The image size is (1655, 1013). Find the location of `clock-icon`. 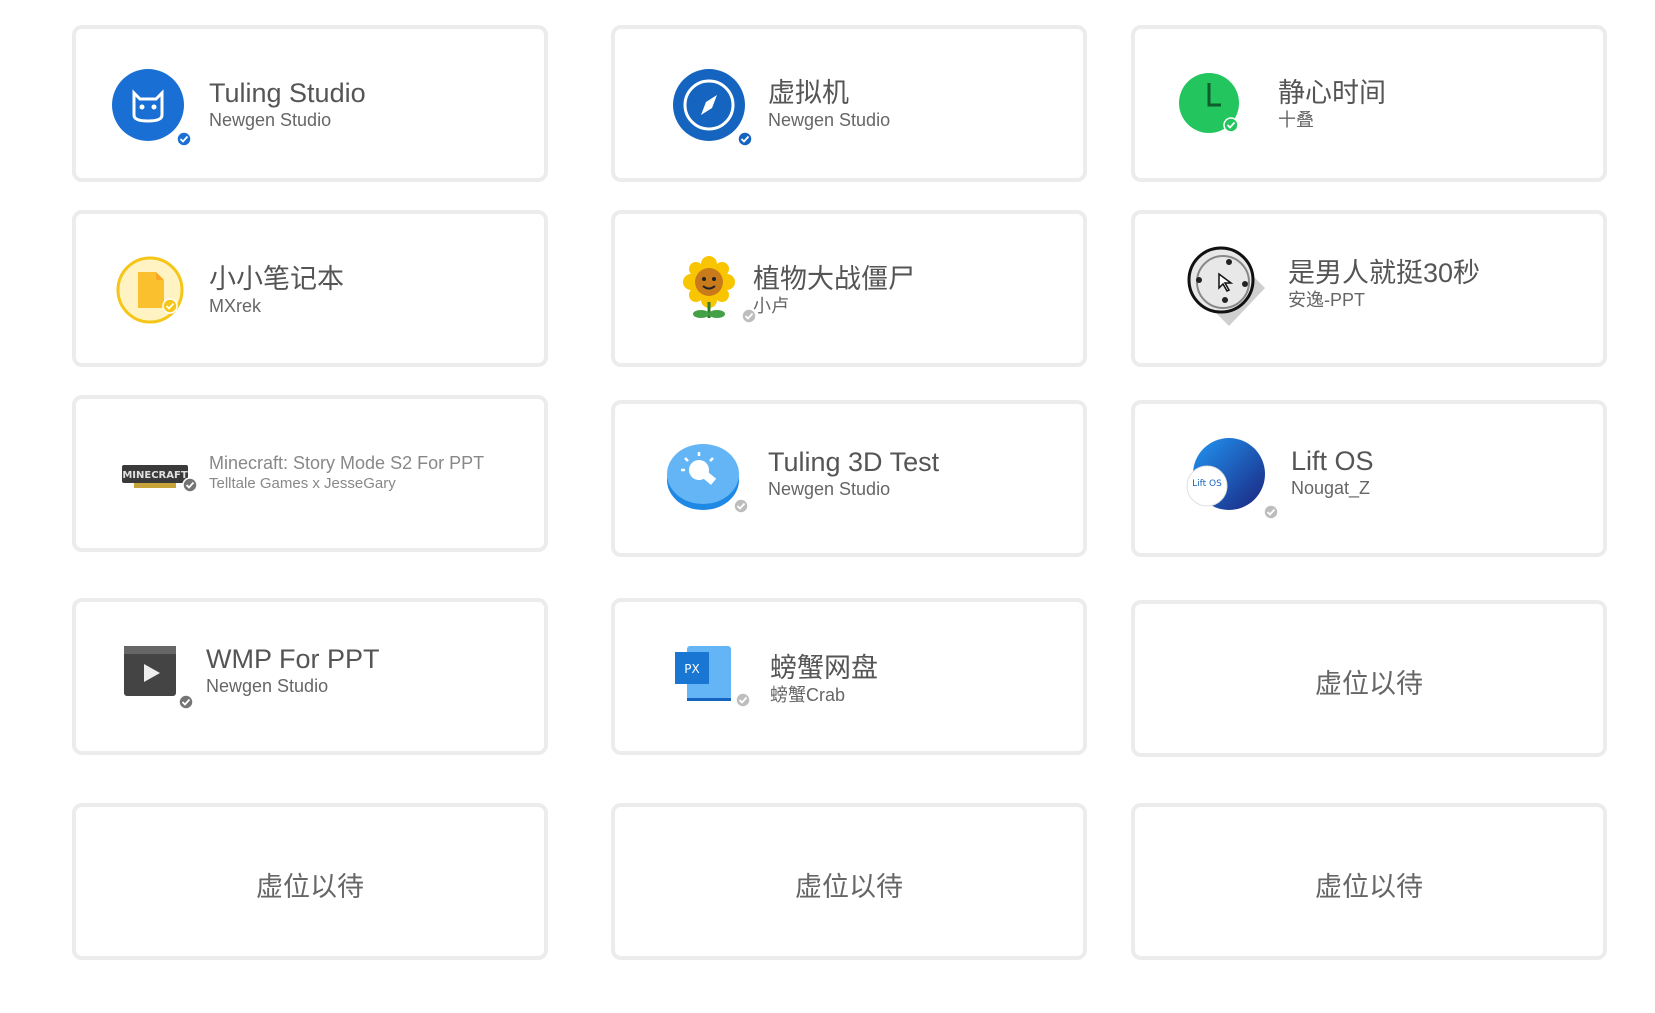

clock-icon is located at coordinates (1209, 103).